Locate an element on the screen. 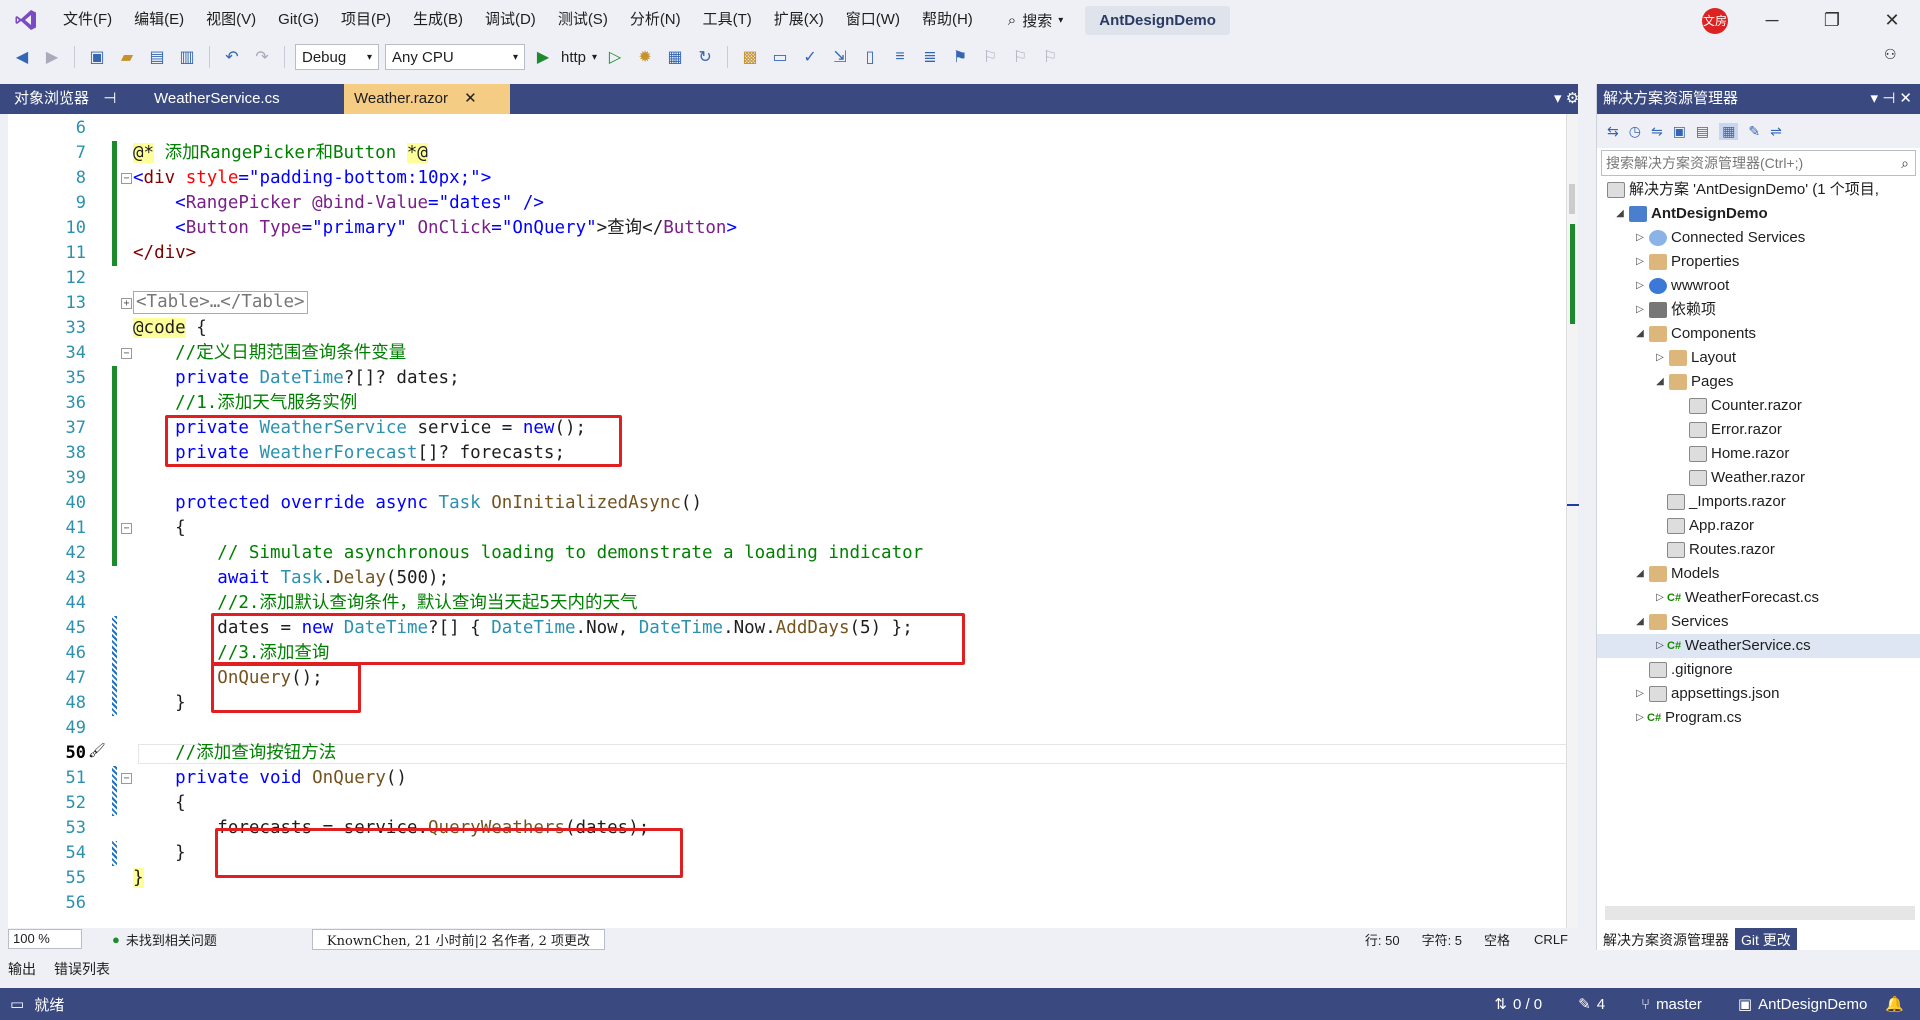 The width and height of the screenshot is (1920, 1020). find-in-files-icon: ▩ is located at coordinates (750, 57).